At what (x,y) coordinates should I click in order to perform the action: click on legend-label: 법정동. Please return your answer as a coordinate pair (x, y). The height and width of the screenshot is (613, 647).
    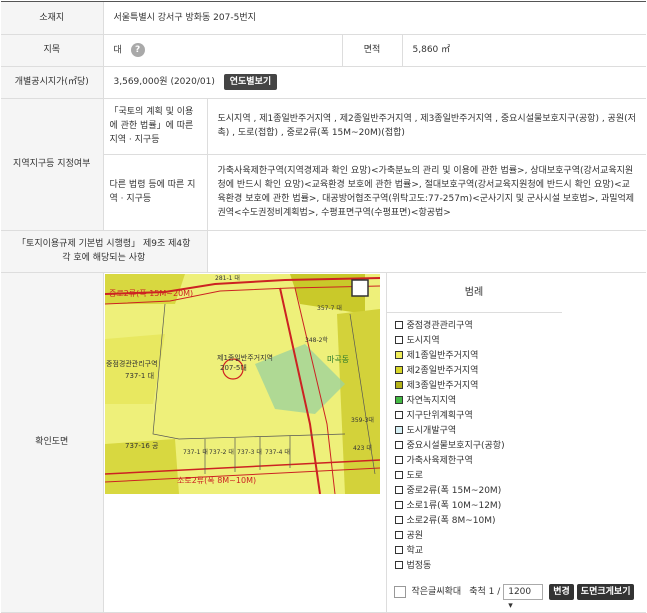
    Looking at the image, I should click on (419, 565).